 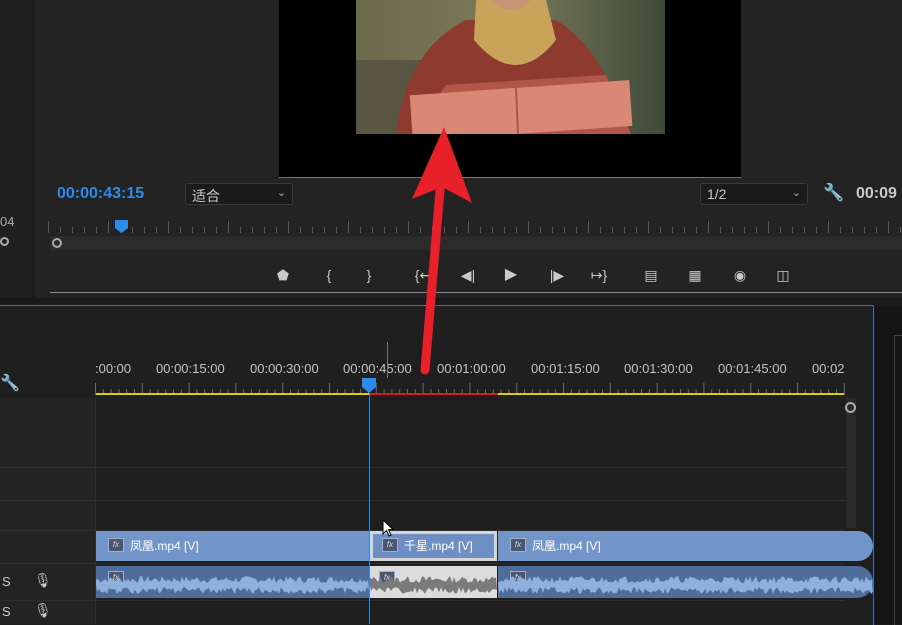 What do you see at coordinates (369, 508) in the screenshot?
I see `timeline-playhead-line` at bounding box center [369, 508].